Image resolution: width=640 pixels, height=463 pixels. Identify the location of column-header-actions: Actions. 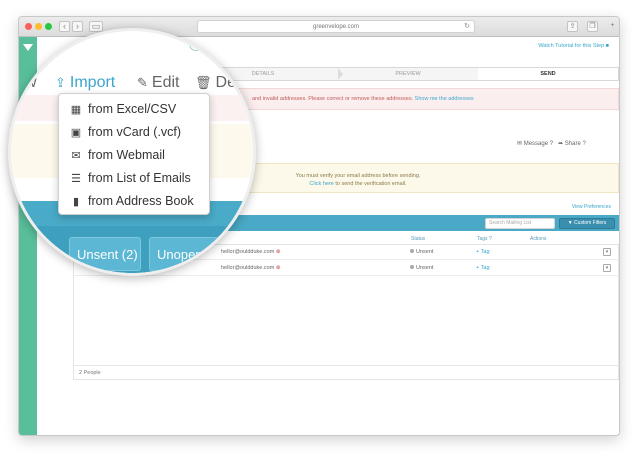
(538, 239).